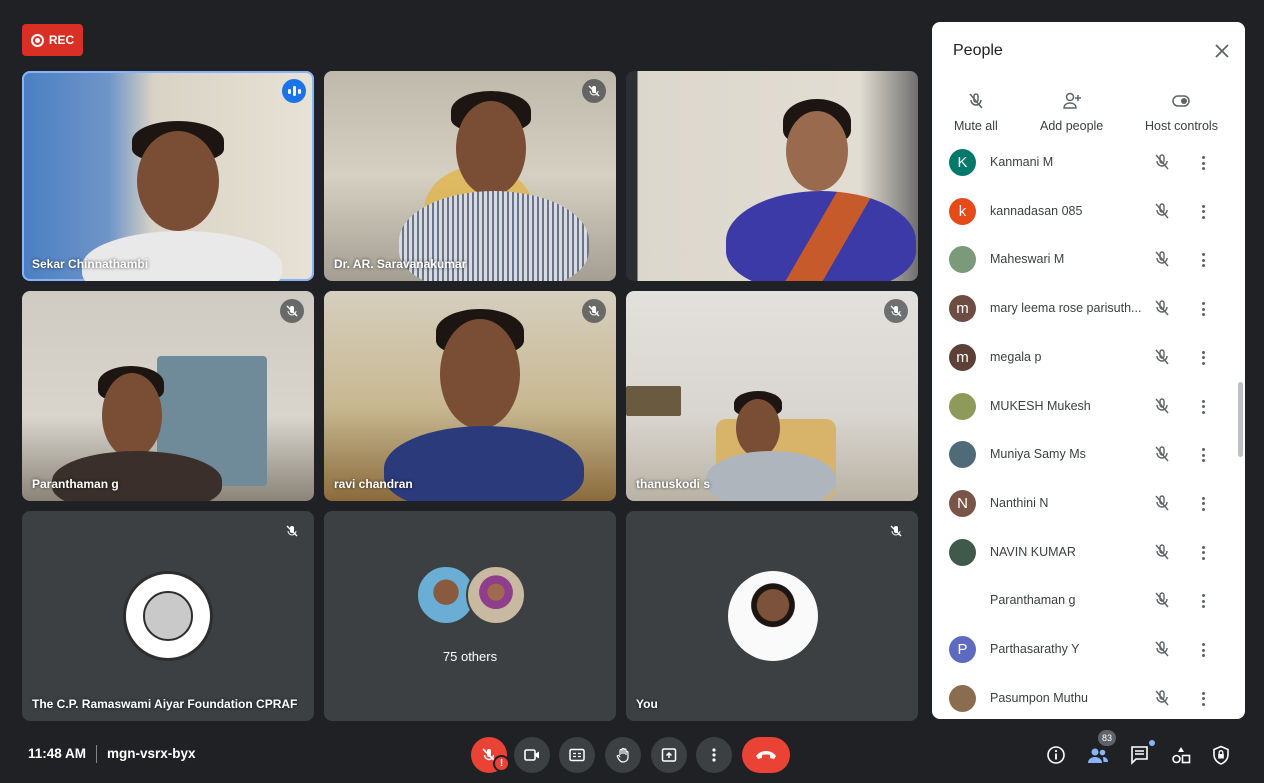 The height and width of the screenshot is (783, 1264). Describe the element at coordinates (1088, 168) in the screenshot. I see `participant-row: K Kanmani M` at that location.